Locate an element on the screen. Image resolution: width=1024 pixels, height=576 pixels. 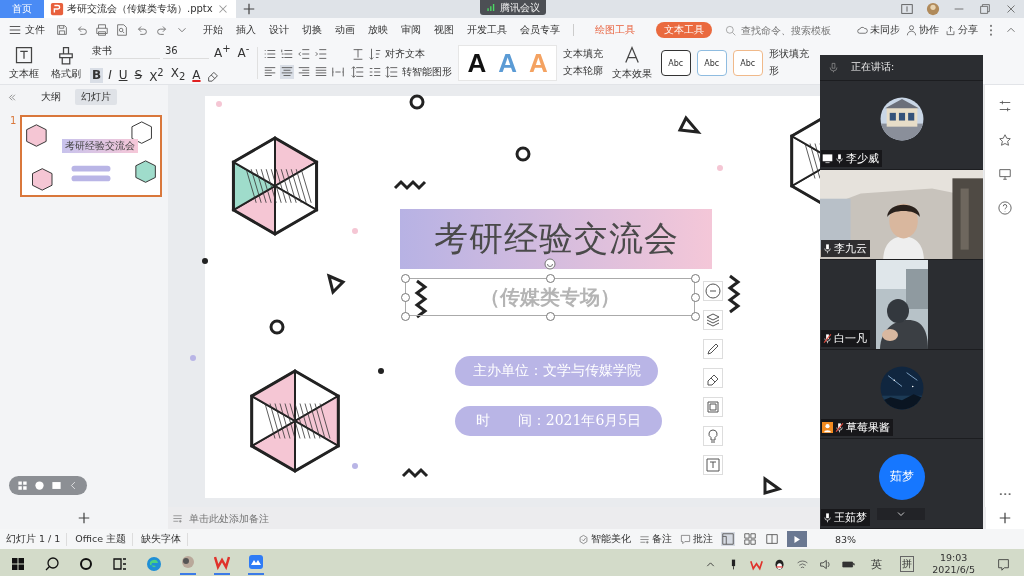
slide-title: 考研经验交流会 is located at coordinates (556, 239).